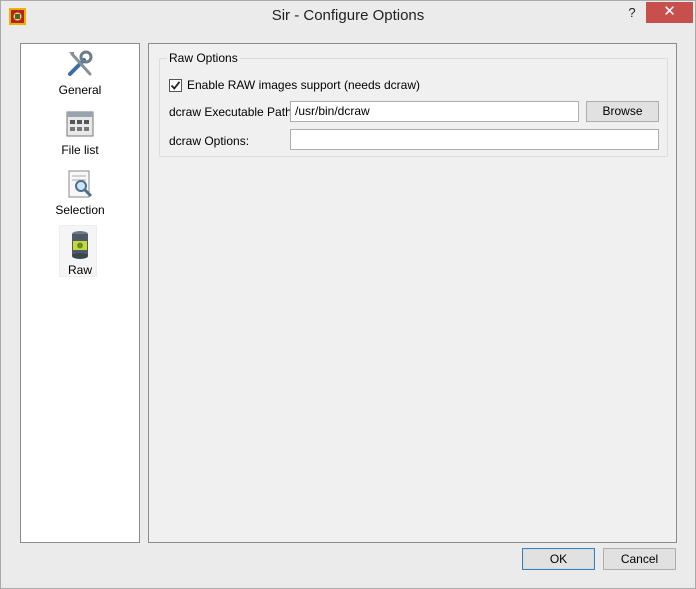  I want to click on category-general: General, so click(80, 77).